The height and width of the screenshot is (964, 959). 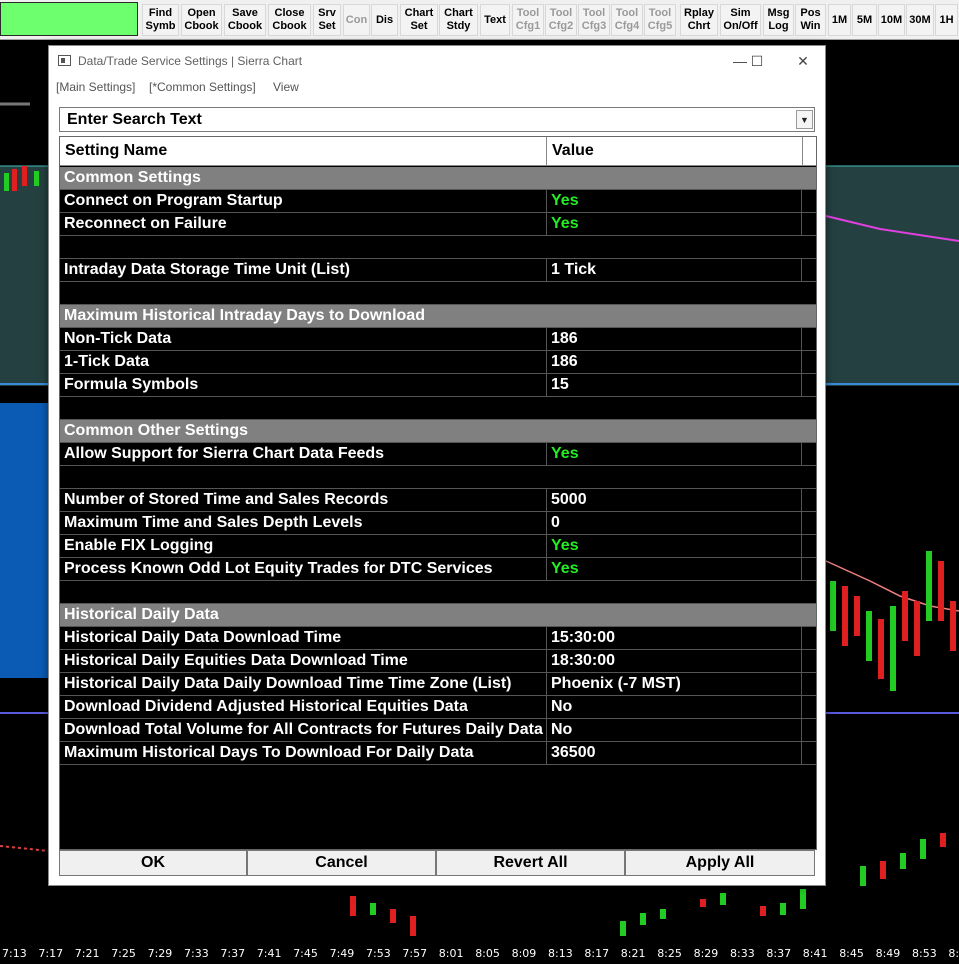 What do you see at coordinates (660, 20) in the screenshot?
I see `toolbar-button-14: Tool Cfg5` at bounding box center [660, 20].